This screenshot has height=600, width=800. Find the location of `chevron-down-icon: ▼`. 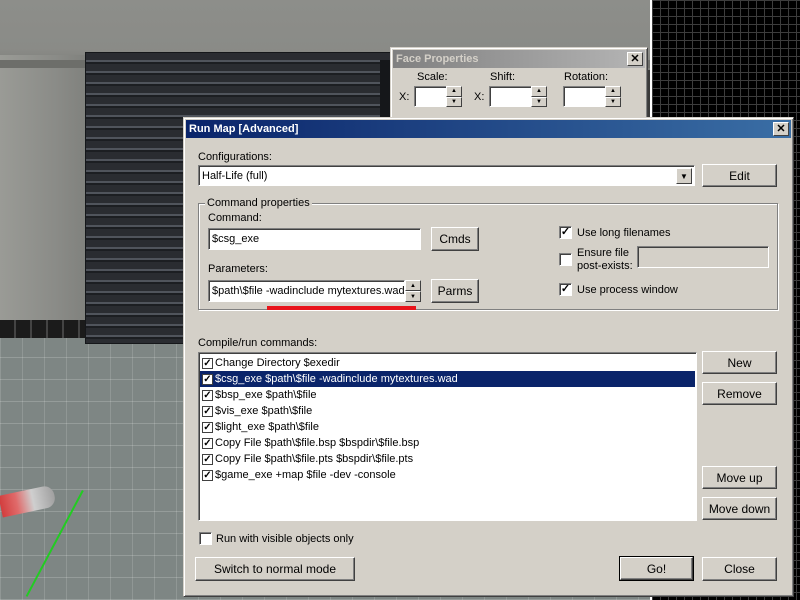

chevron-down-icon: ▼ is located at coordinates (684, 176).